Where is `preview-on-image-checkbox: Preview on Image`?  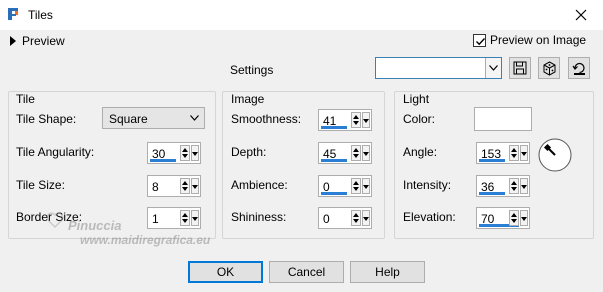 preview-on-image-checkbox: Preview on Image is located at coordinates (529, 40).